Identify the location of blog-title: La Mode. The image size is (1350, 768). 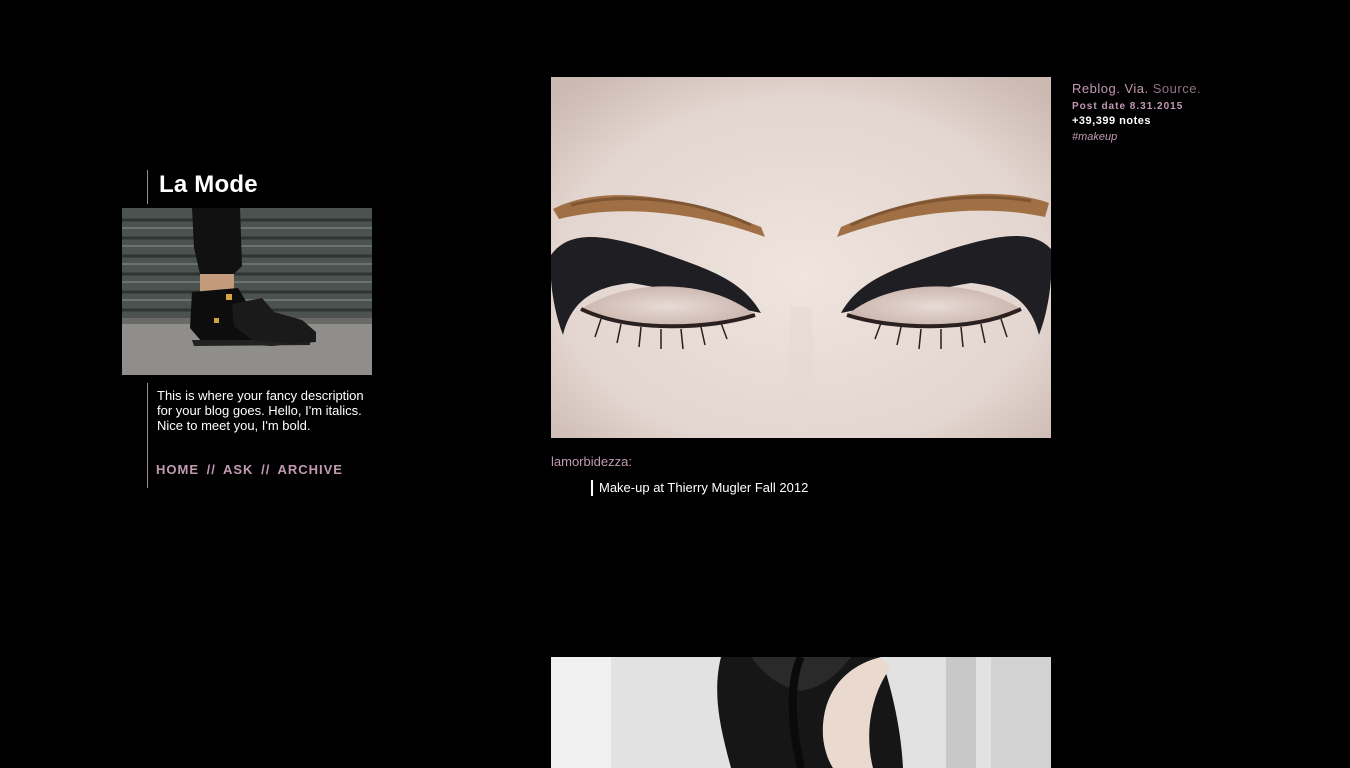
(208, 185).